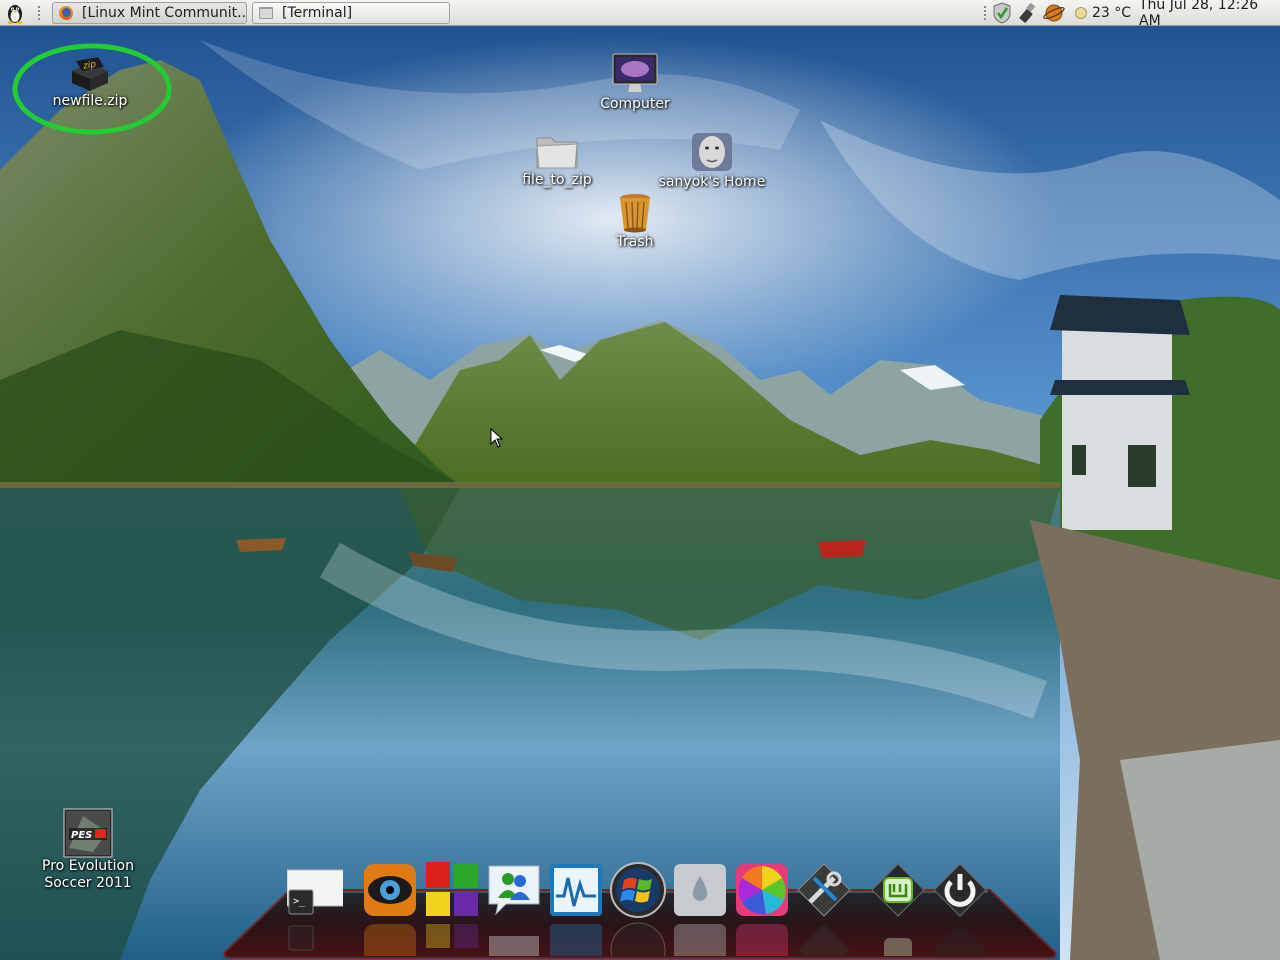 The image size is (1280, 960). I want to click on windows-orb-icon, so click(638, 890).